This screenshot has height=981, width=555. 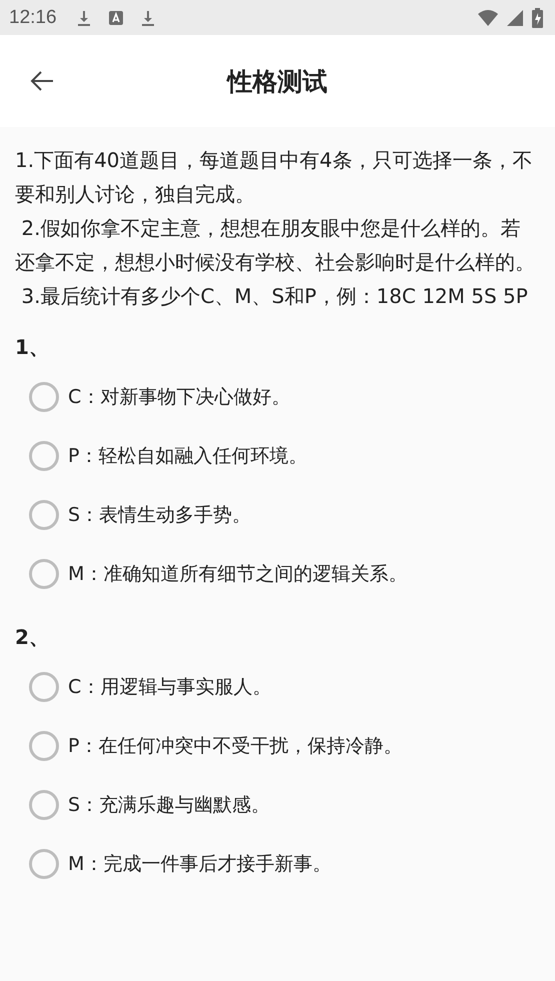 I want to click on battery-icon, so click(x=537, y=18).